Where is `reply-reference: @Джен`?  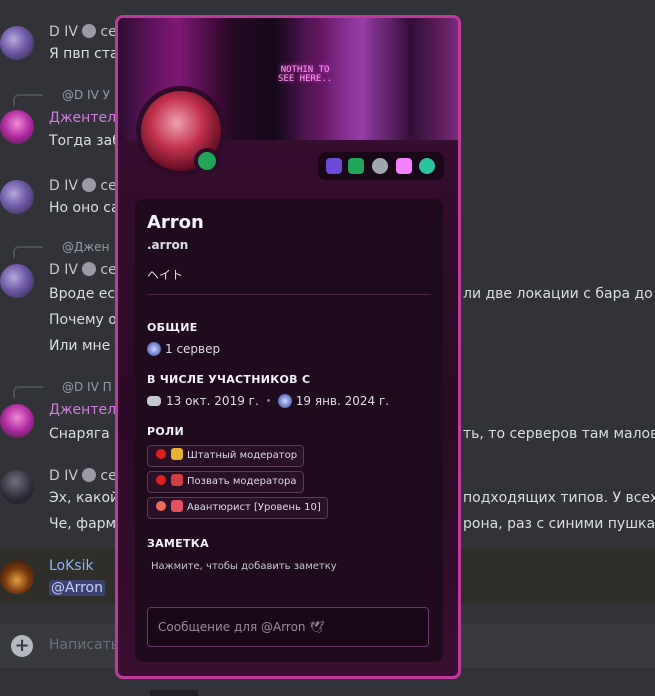
reply-reference: @Джен is located at coordinates (85, 247).